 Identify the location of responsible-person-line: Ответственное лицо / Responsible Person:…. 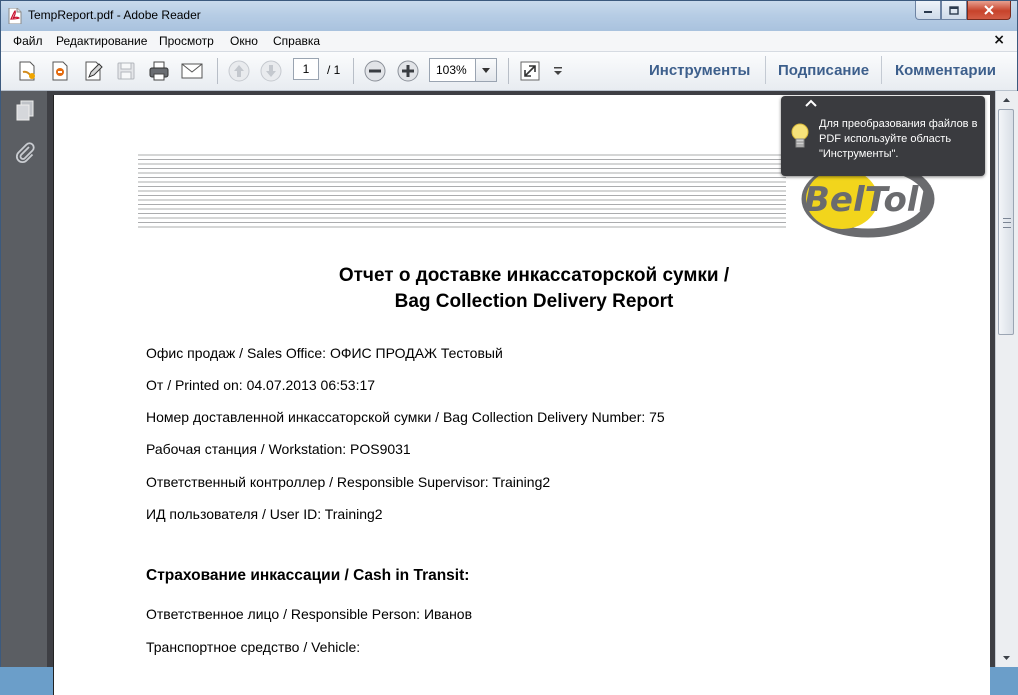
(309, 614).